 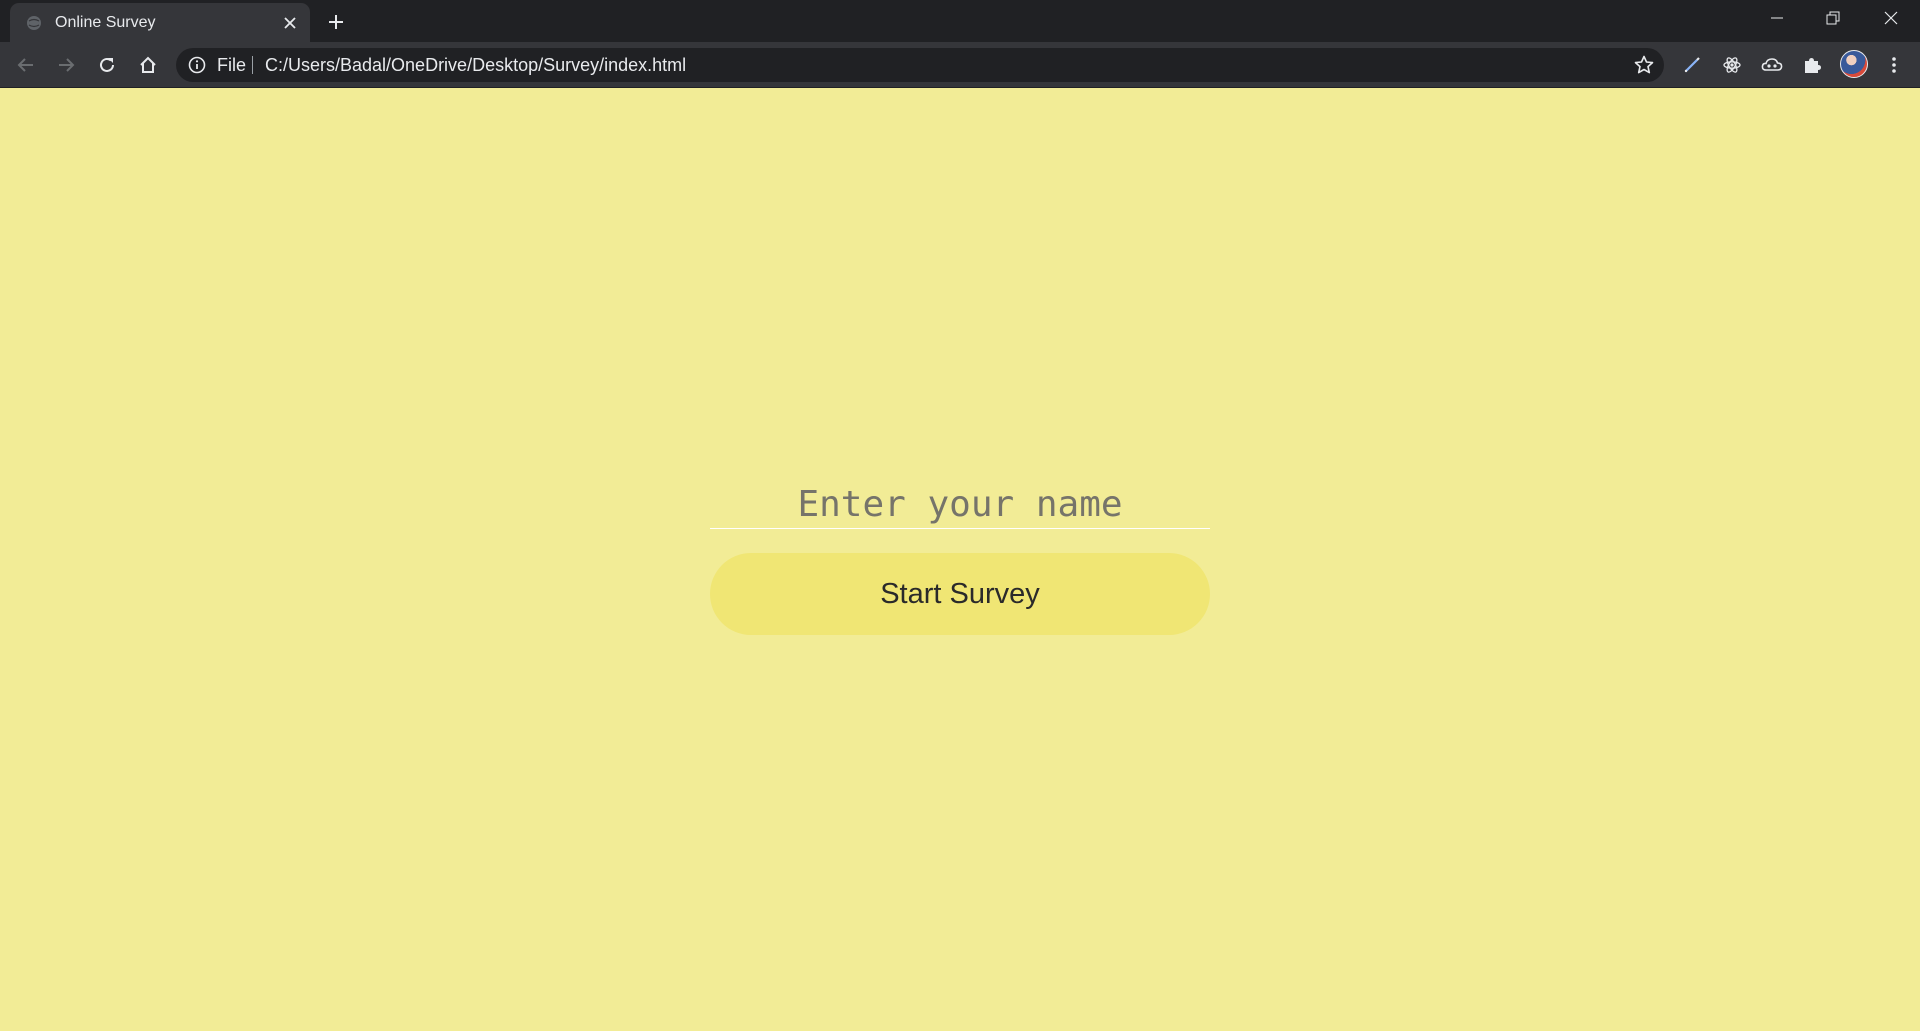 I want to click on cloud-icon, so click(x=1772, y=64).